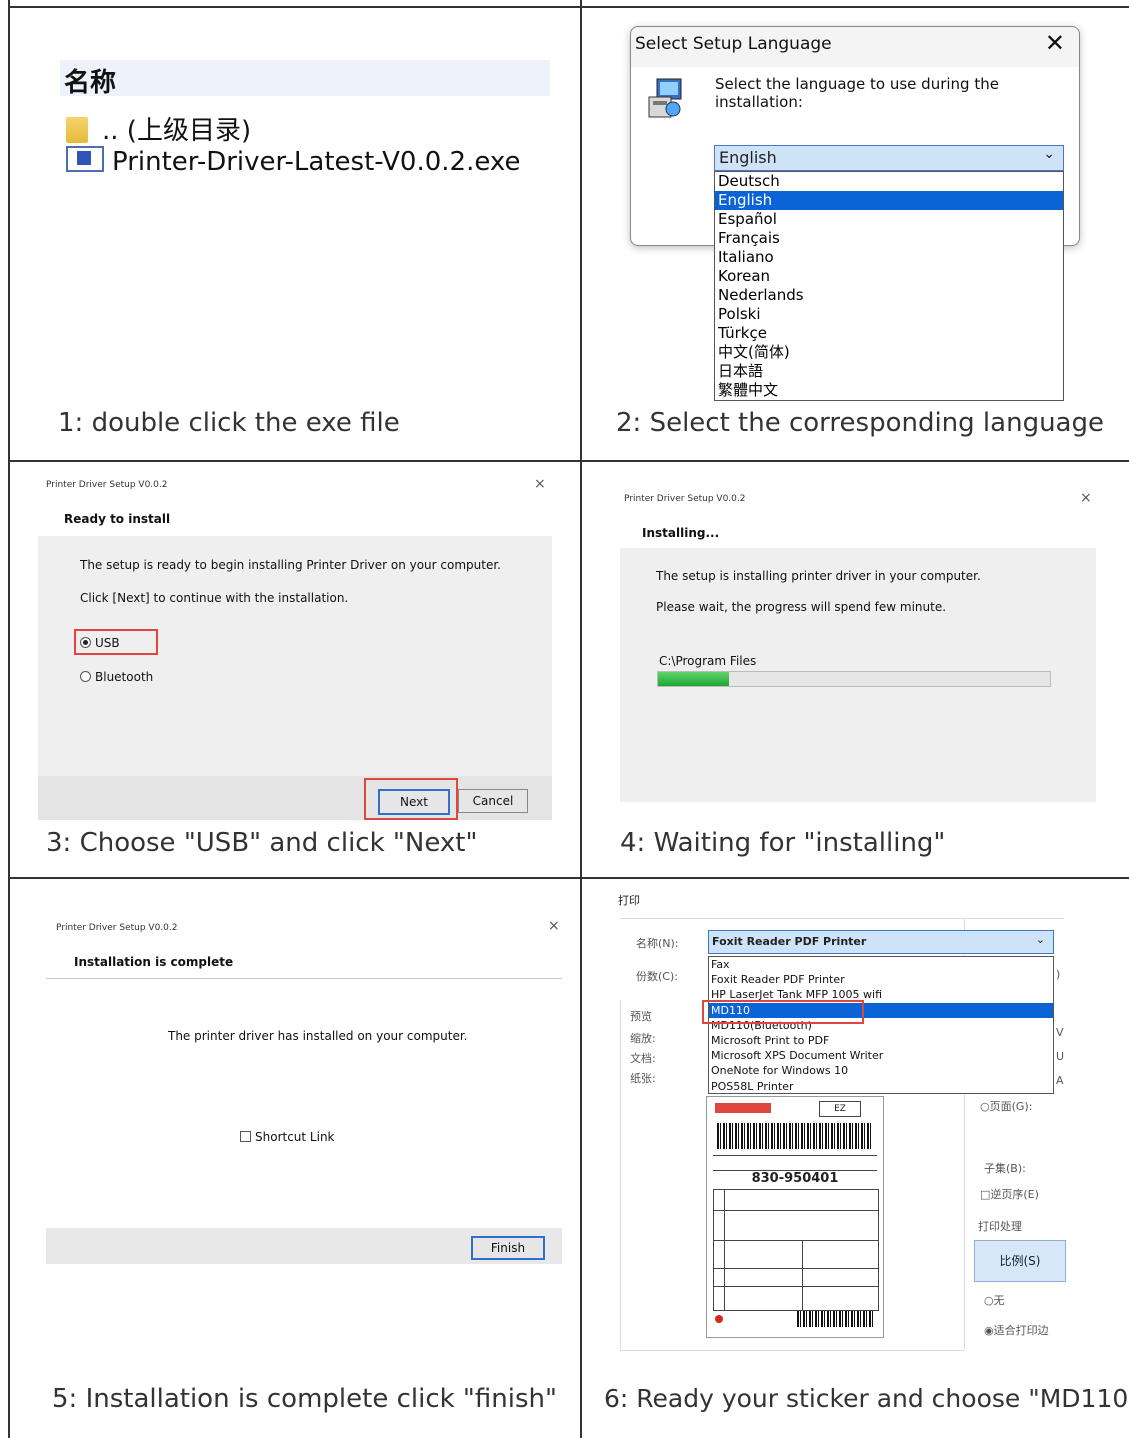 This screenshot has width=1129, height=1438. Describe the element at coordinates (1000, 1226) in the screenshot. I see `page-handling-label: 打印处理` at that location.